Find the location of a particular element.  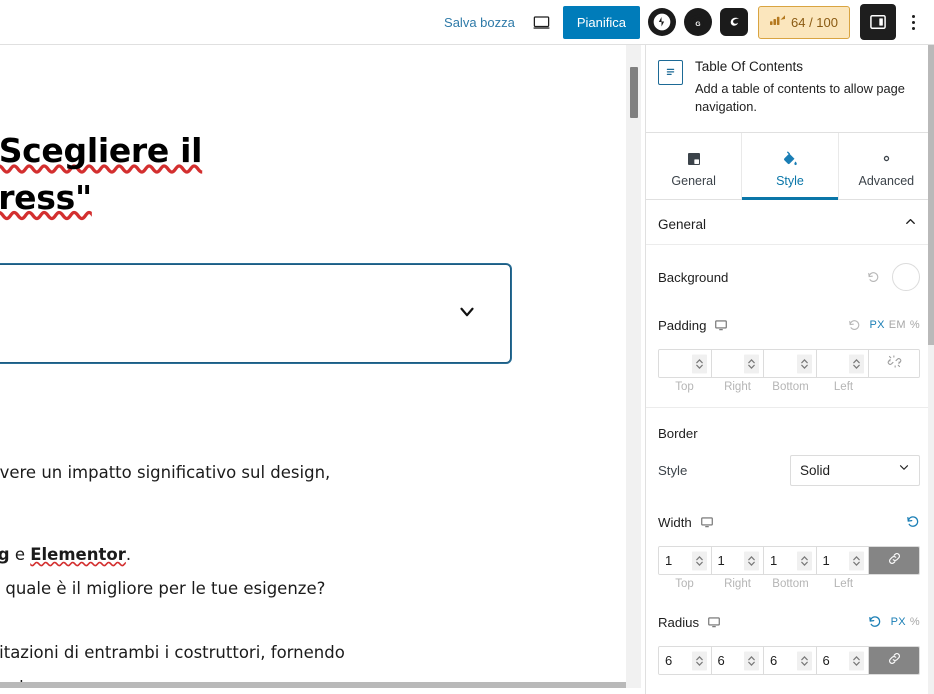

border-radius-bl-input is located at coordinates (835, 661).